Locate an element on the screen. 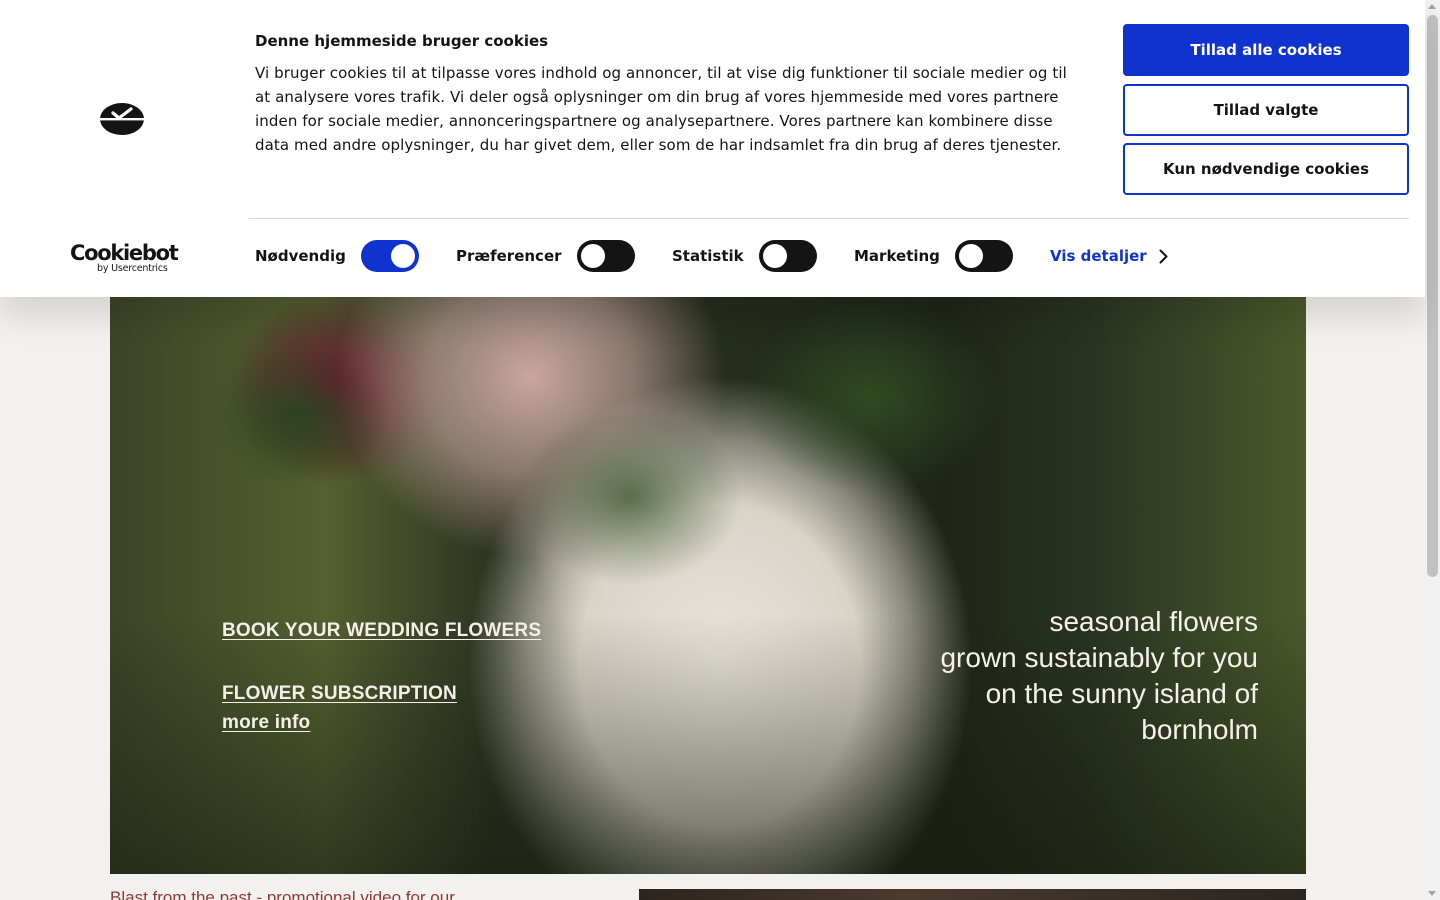 The width and height of the screenshot is (1440, 900). cookiebot-brand: Cookiebot by Usercentrics is located at coordinates (124, 257).